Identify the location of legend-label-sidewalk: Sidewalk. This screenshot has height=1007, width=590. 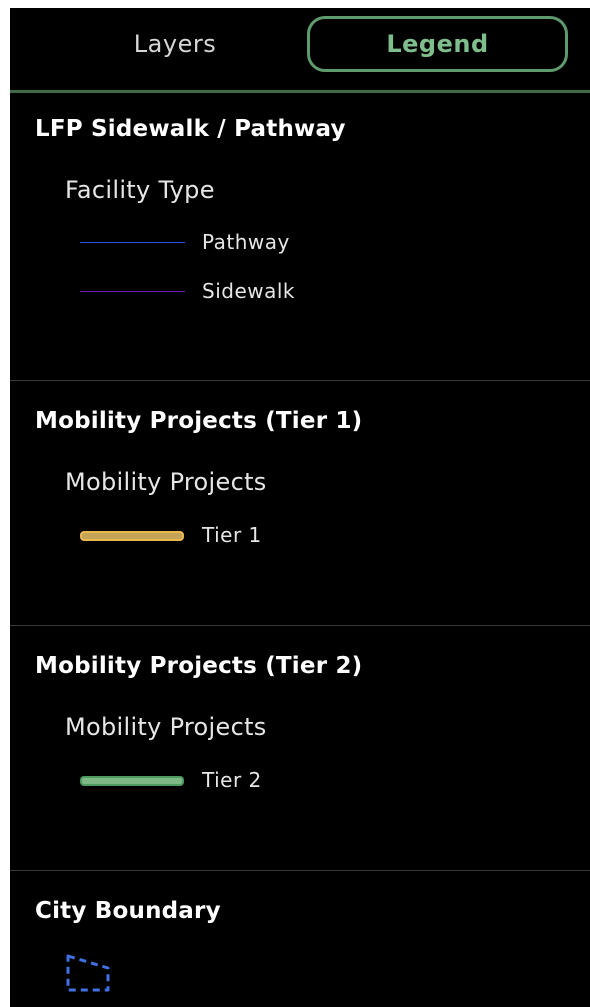
(249, 291).